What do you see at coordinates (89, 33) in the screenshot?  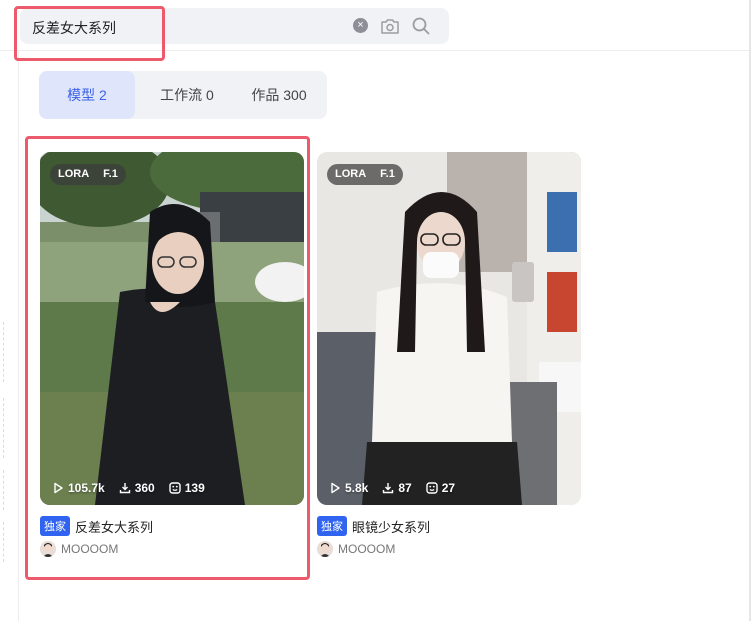 I see `highlight-box-search` at bounding box center [89, 33].